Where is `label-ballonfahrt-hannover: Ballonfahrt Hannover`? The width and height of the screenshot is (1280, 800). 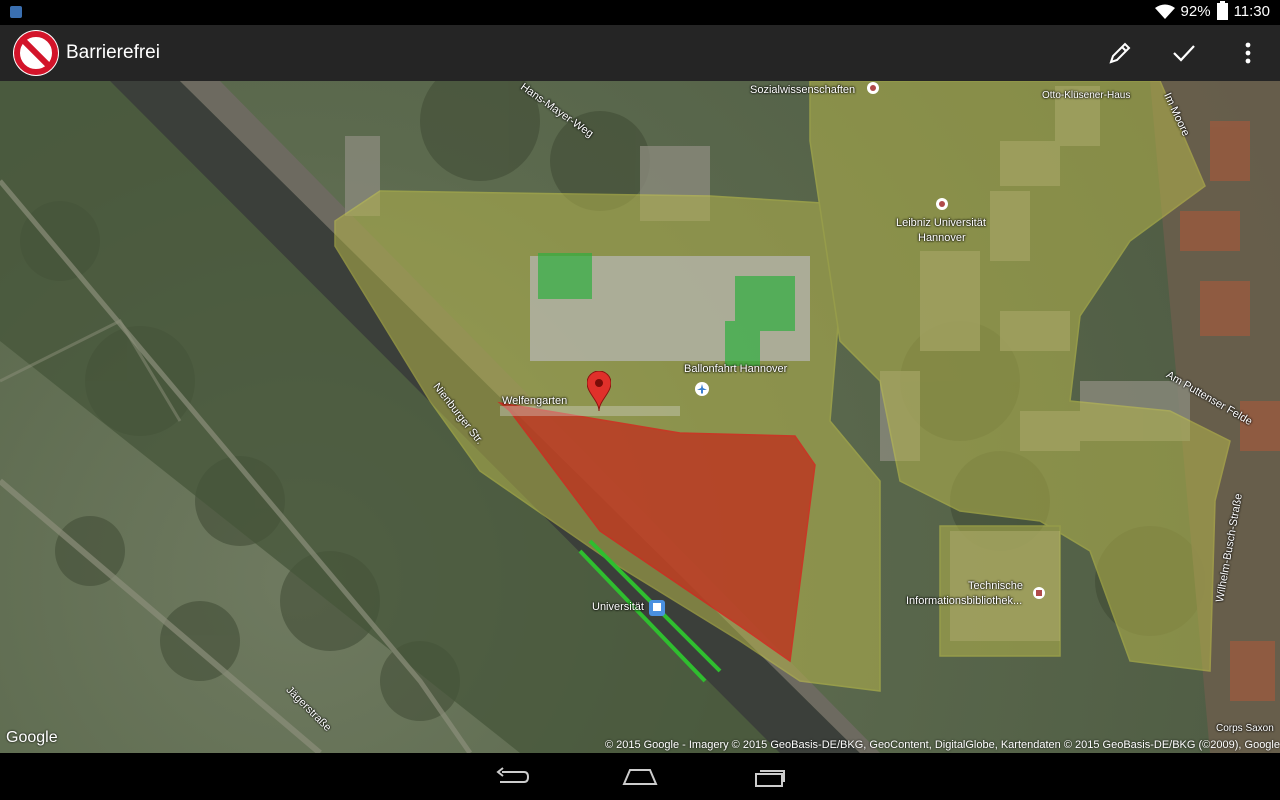 label-ballonfahrt-hannover: Ballonfahrt Hannover is located at coordinates (736, 369).